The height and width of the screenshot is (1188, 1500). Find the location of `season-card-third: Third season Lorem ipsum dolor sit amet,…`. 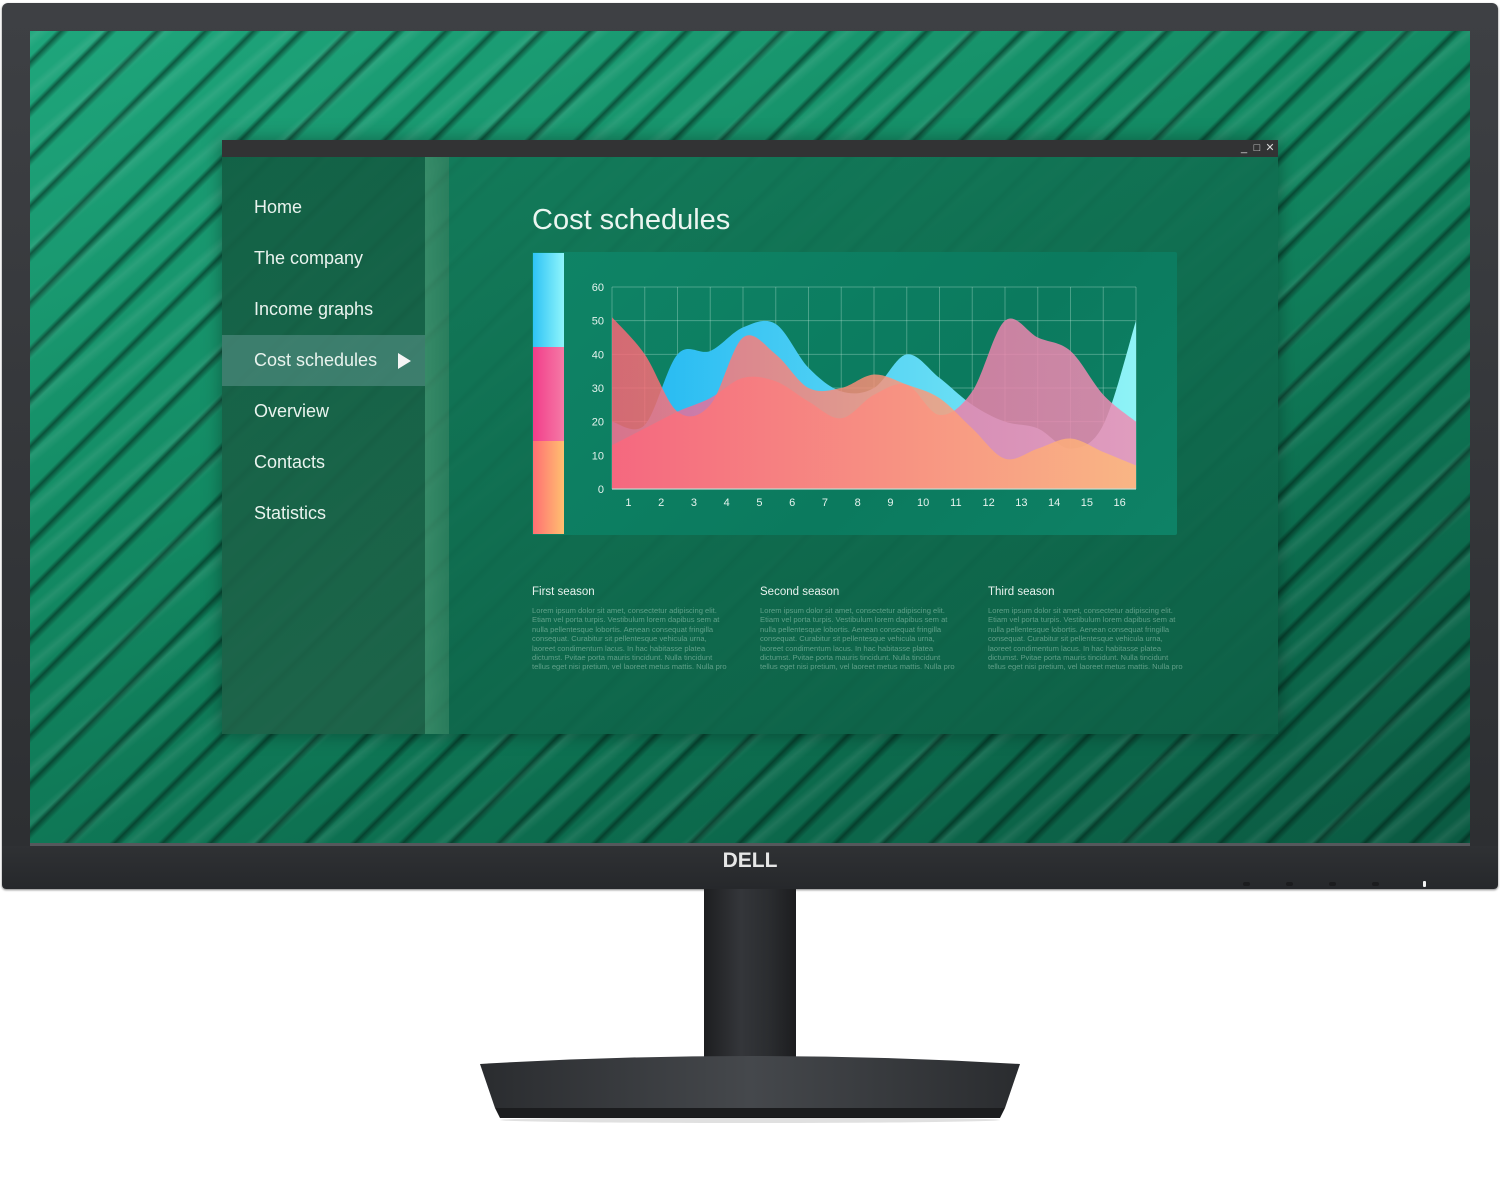

season-card-third: Third season Lorem ipsum dolor sit amet,… is located at coordinates (1085, 629).